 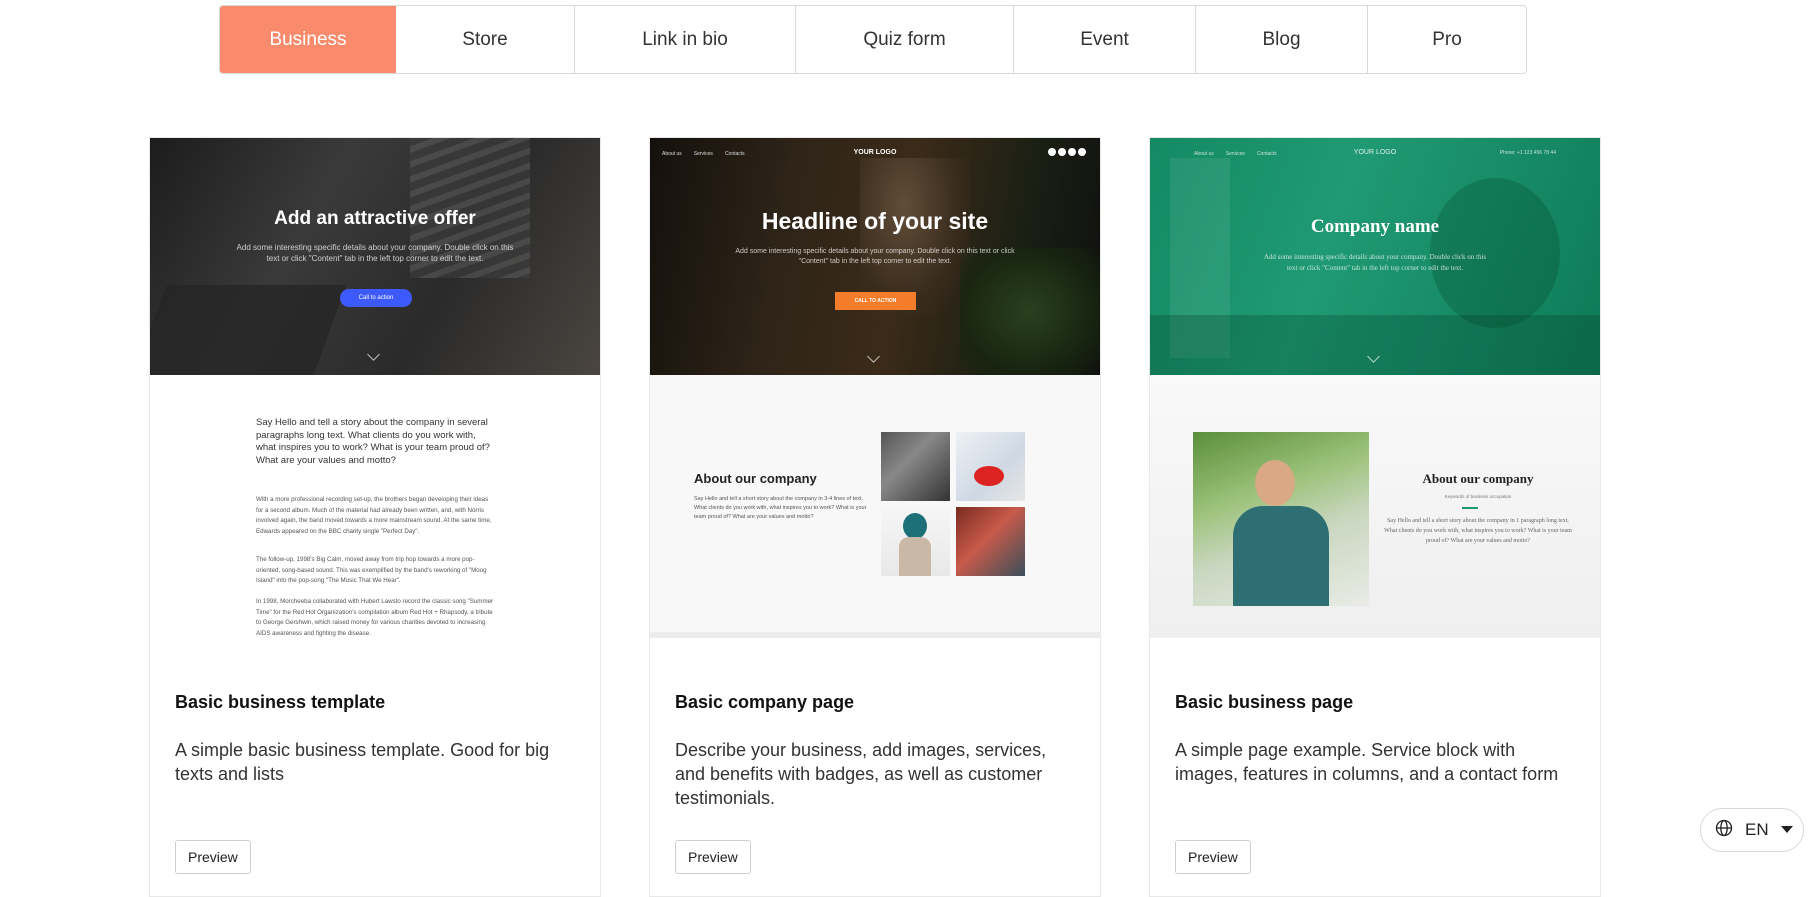 I want to click on thumbnail-logo: YOUR LOGO, so click(x=875, y=152).